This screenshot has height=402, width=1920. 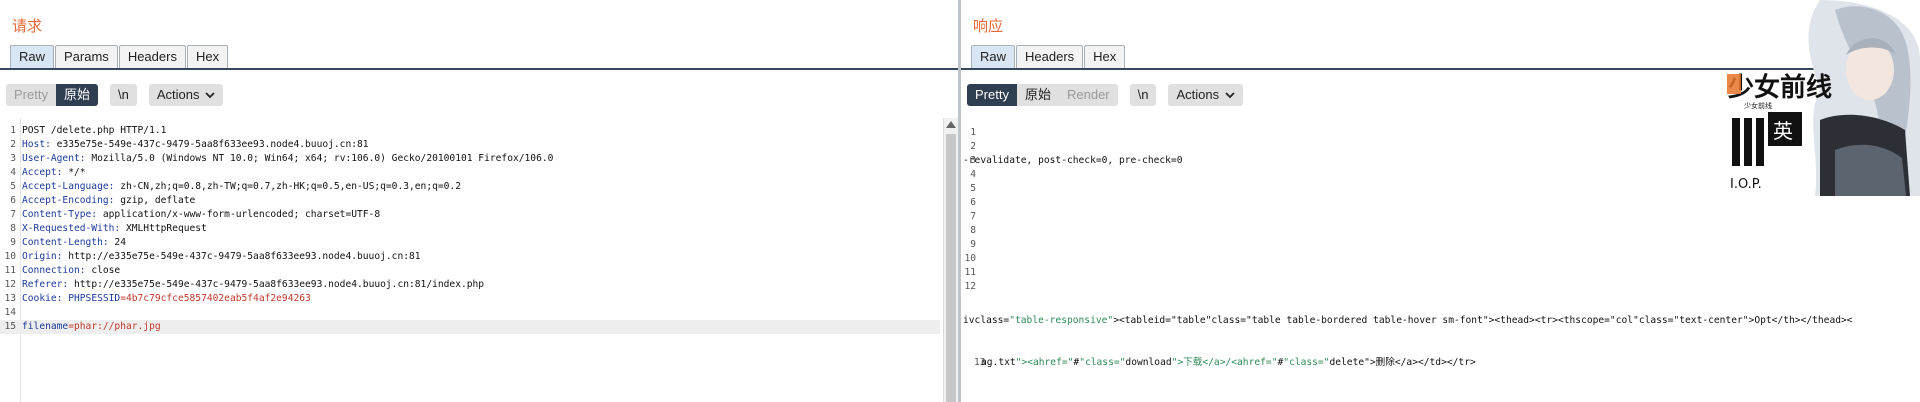 What do you see at coordinates (13, 130) in the screenshot?
I see `line-number: 1` at bounding box center [13, 130].